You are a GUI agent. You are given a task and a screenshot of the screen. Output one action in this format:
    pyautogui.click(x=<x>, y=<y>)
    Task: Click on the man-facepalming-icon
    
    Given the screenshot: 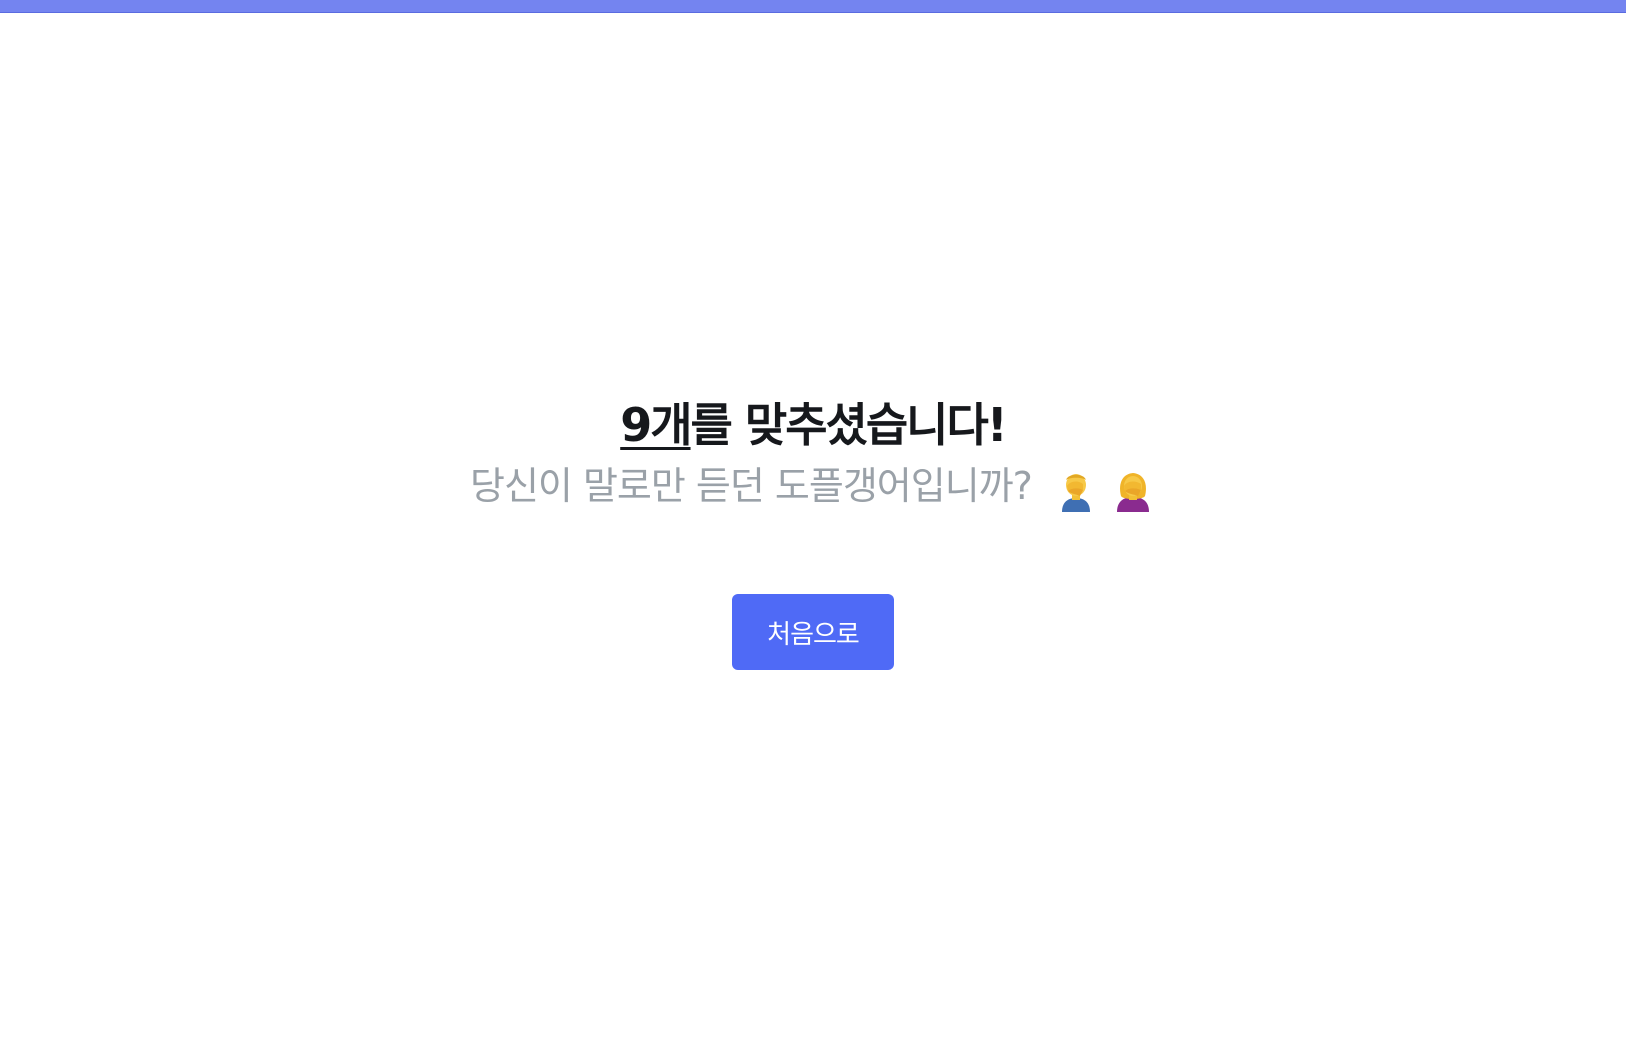 What is the action you would take?
    pyautogui.click(x=1075, y=493)
    